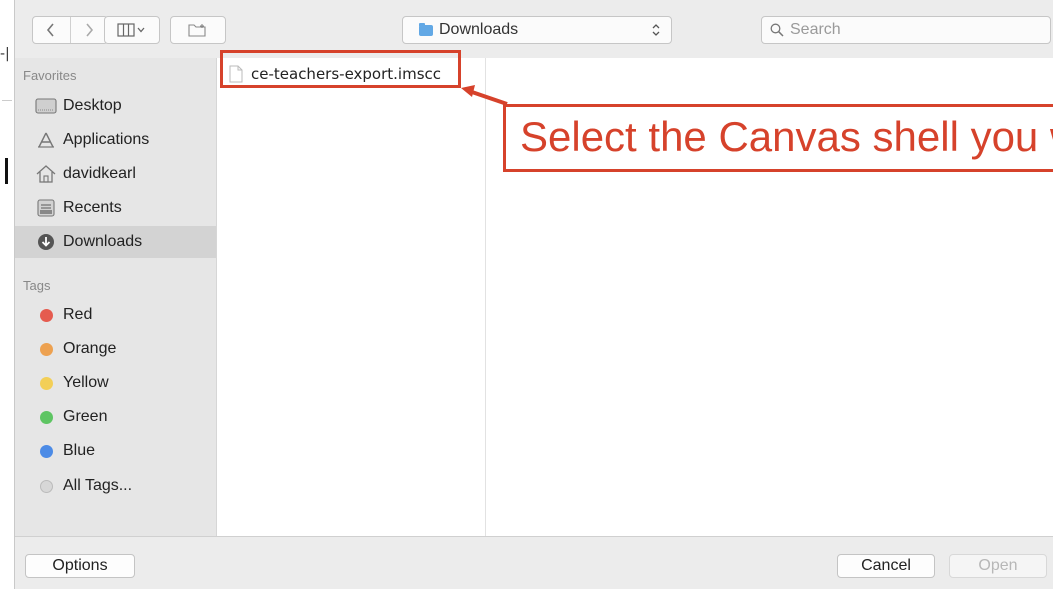 The height and width of the screenshot is (589, 1053). What do you see at coordinates (6, 171) in the screenshot?
I see `background-cursor-bar` at bounding box center [6, 171].